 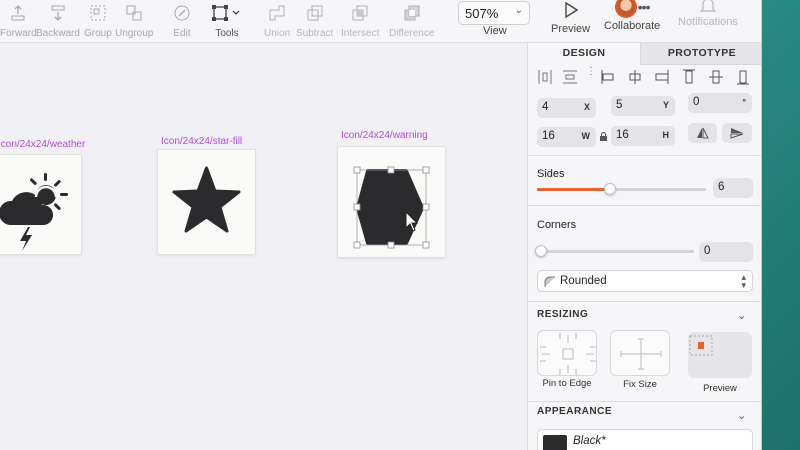 I want to click on notifications-button: Notifications, so click(x=708, y=14).